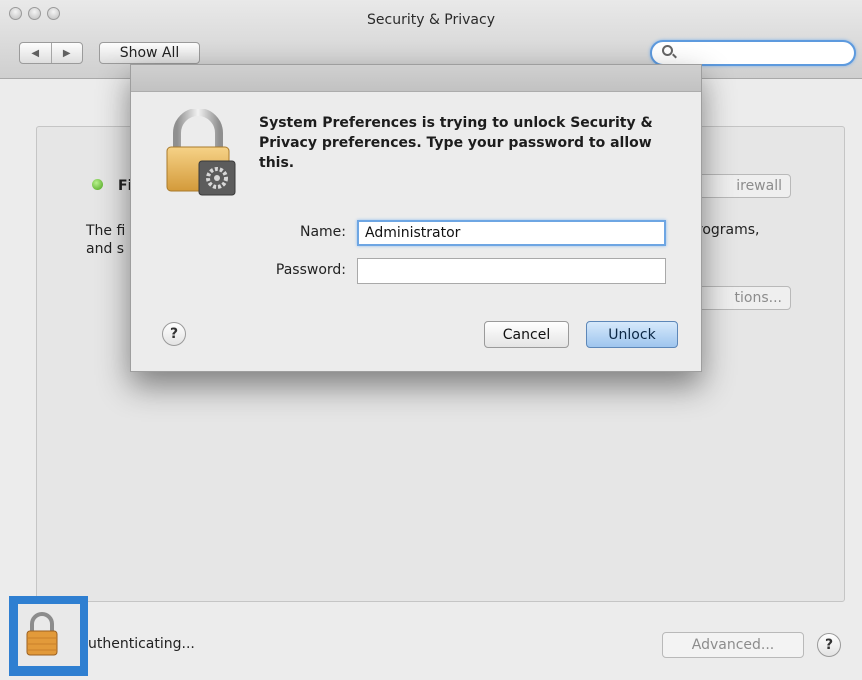  Describe the element at coordinates (667, 50) in the screenshot. I see `search-icon` at that location.